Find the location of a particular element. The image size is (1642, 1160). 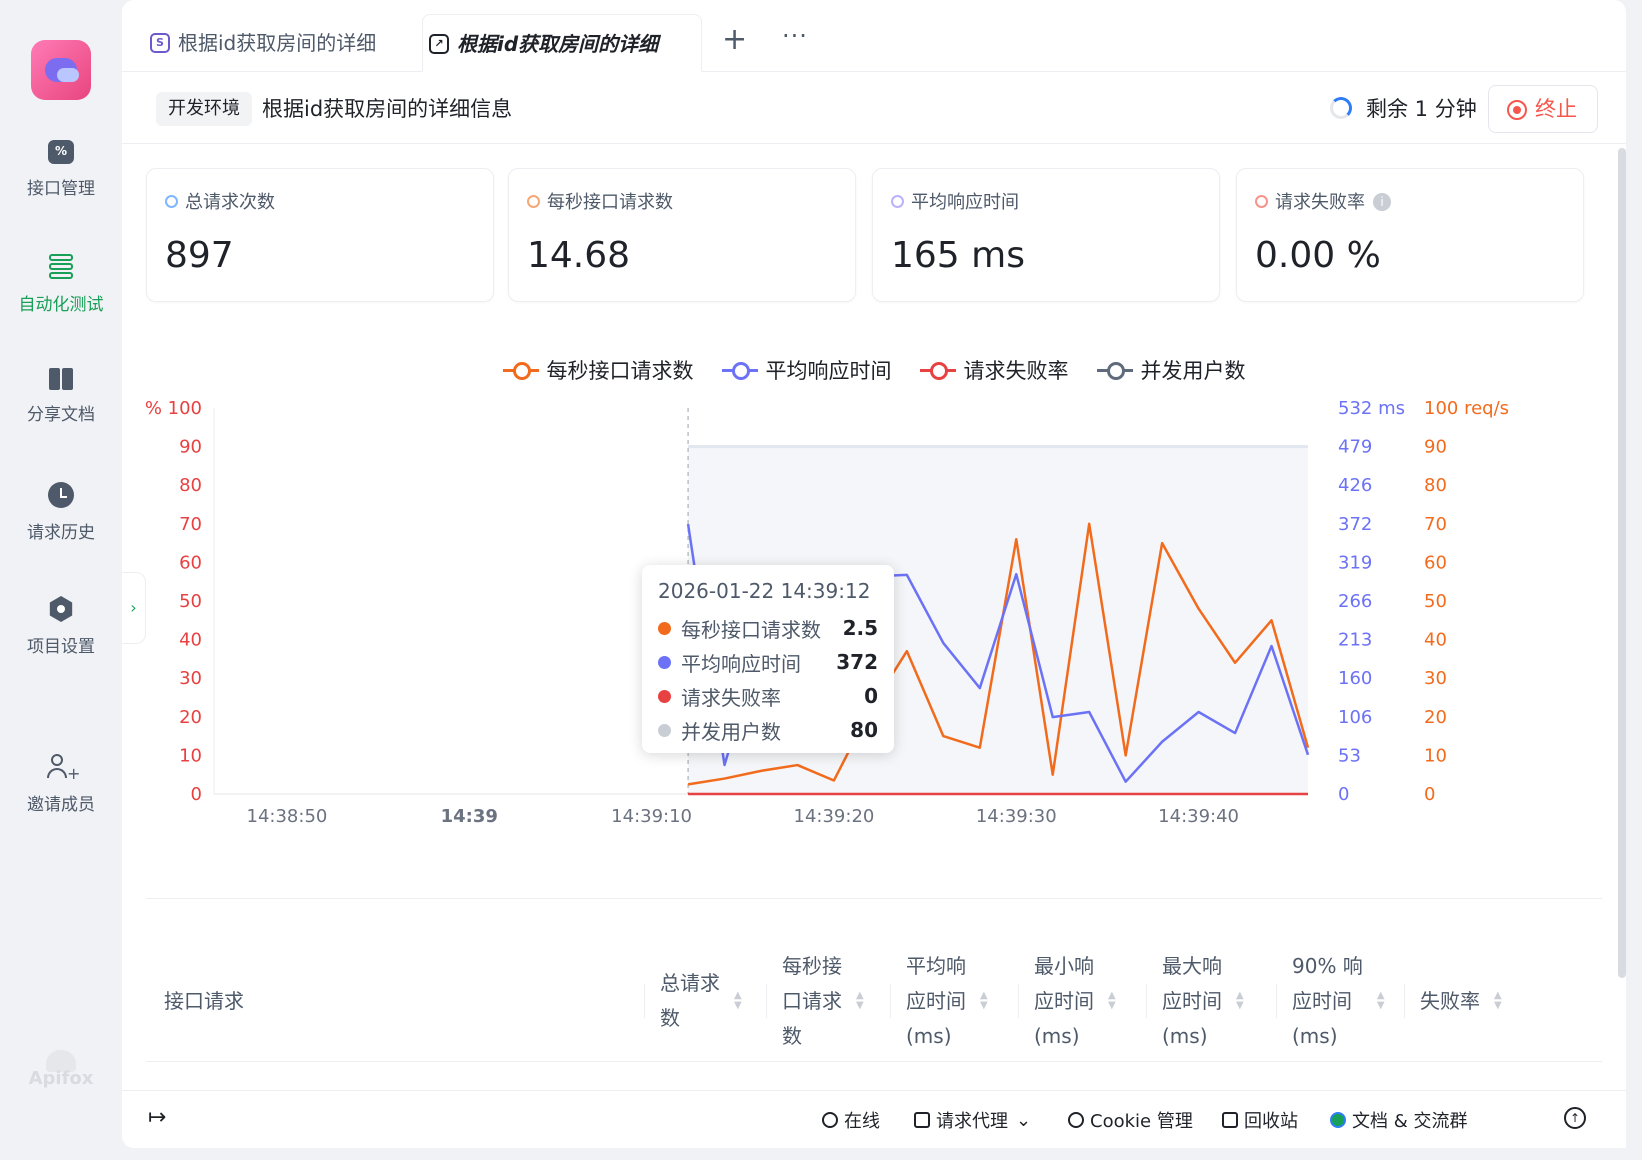

column-header-label: 最小响 应时间 (ms) is located at coordinates (1064, 1000).